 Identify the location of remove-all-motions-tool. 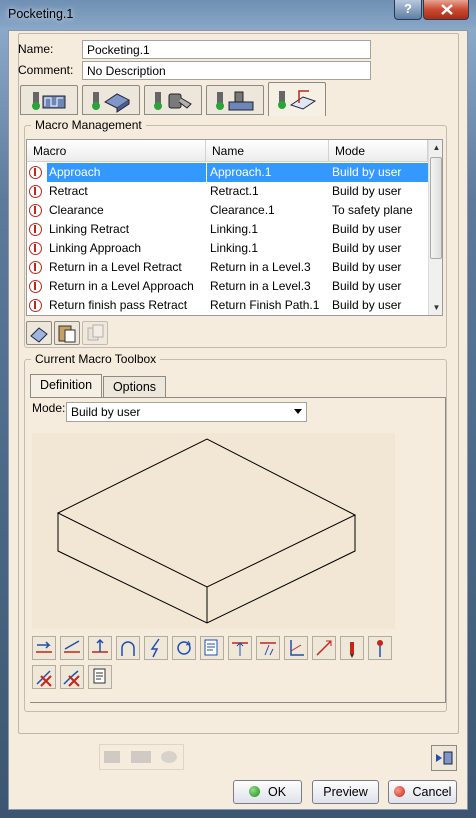
(72, 677).